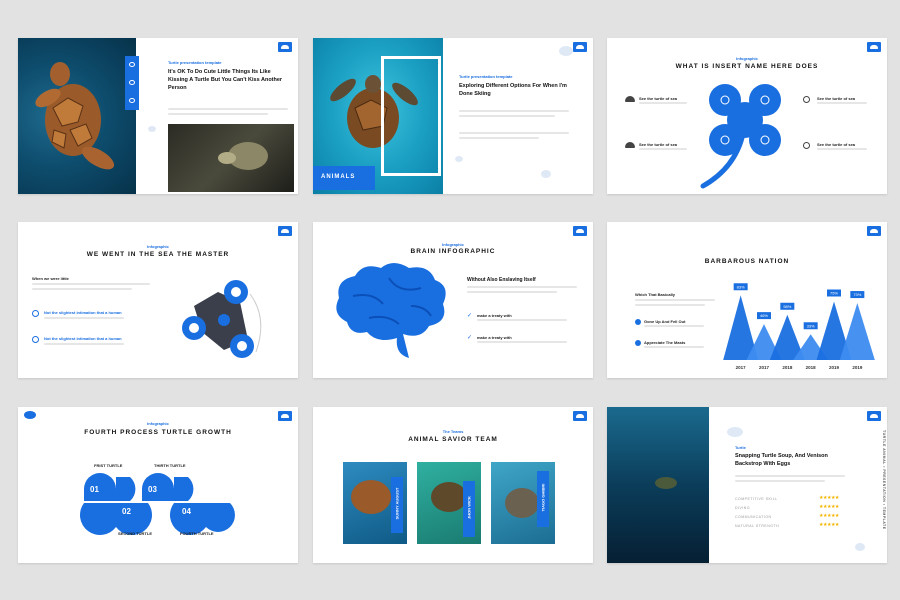 The width and height of the screenshot is (900, 600). Describe the element at coordinates (658, 485) in the screenshot. I see `underwater-photo` at that location.